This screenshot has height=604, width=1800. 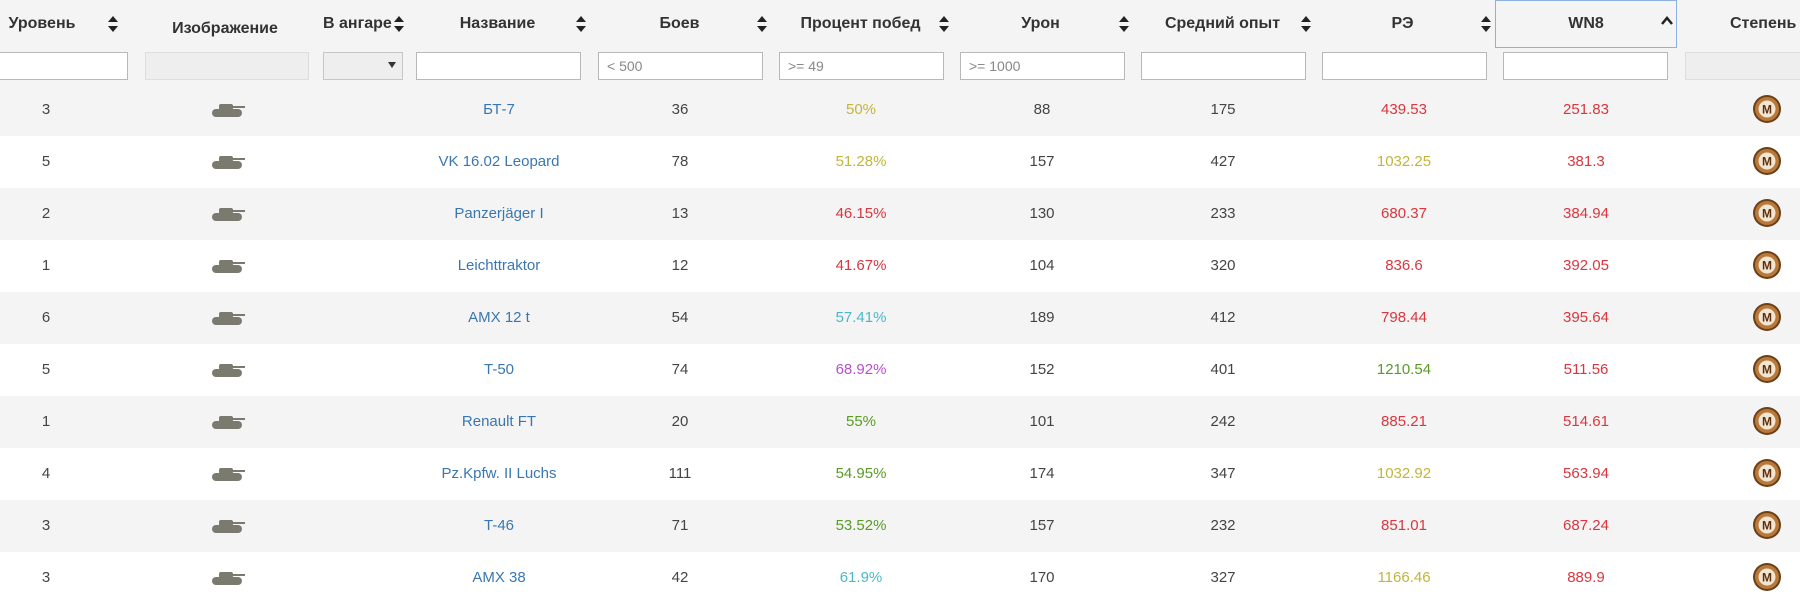 What do you see at coordinates (861, 161) in the screenshot?
I see `cell-winrate: 51.28%` at bounding box center [861, 161].